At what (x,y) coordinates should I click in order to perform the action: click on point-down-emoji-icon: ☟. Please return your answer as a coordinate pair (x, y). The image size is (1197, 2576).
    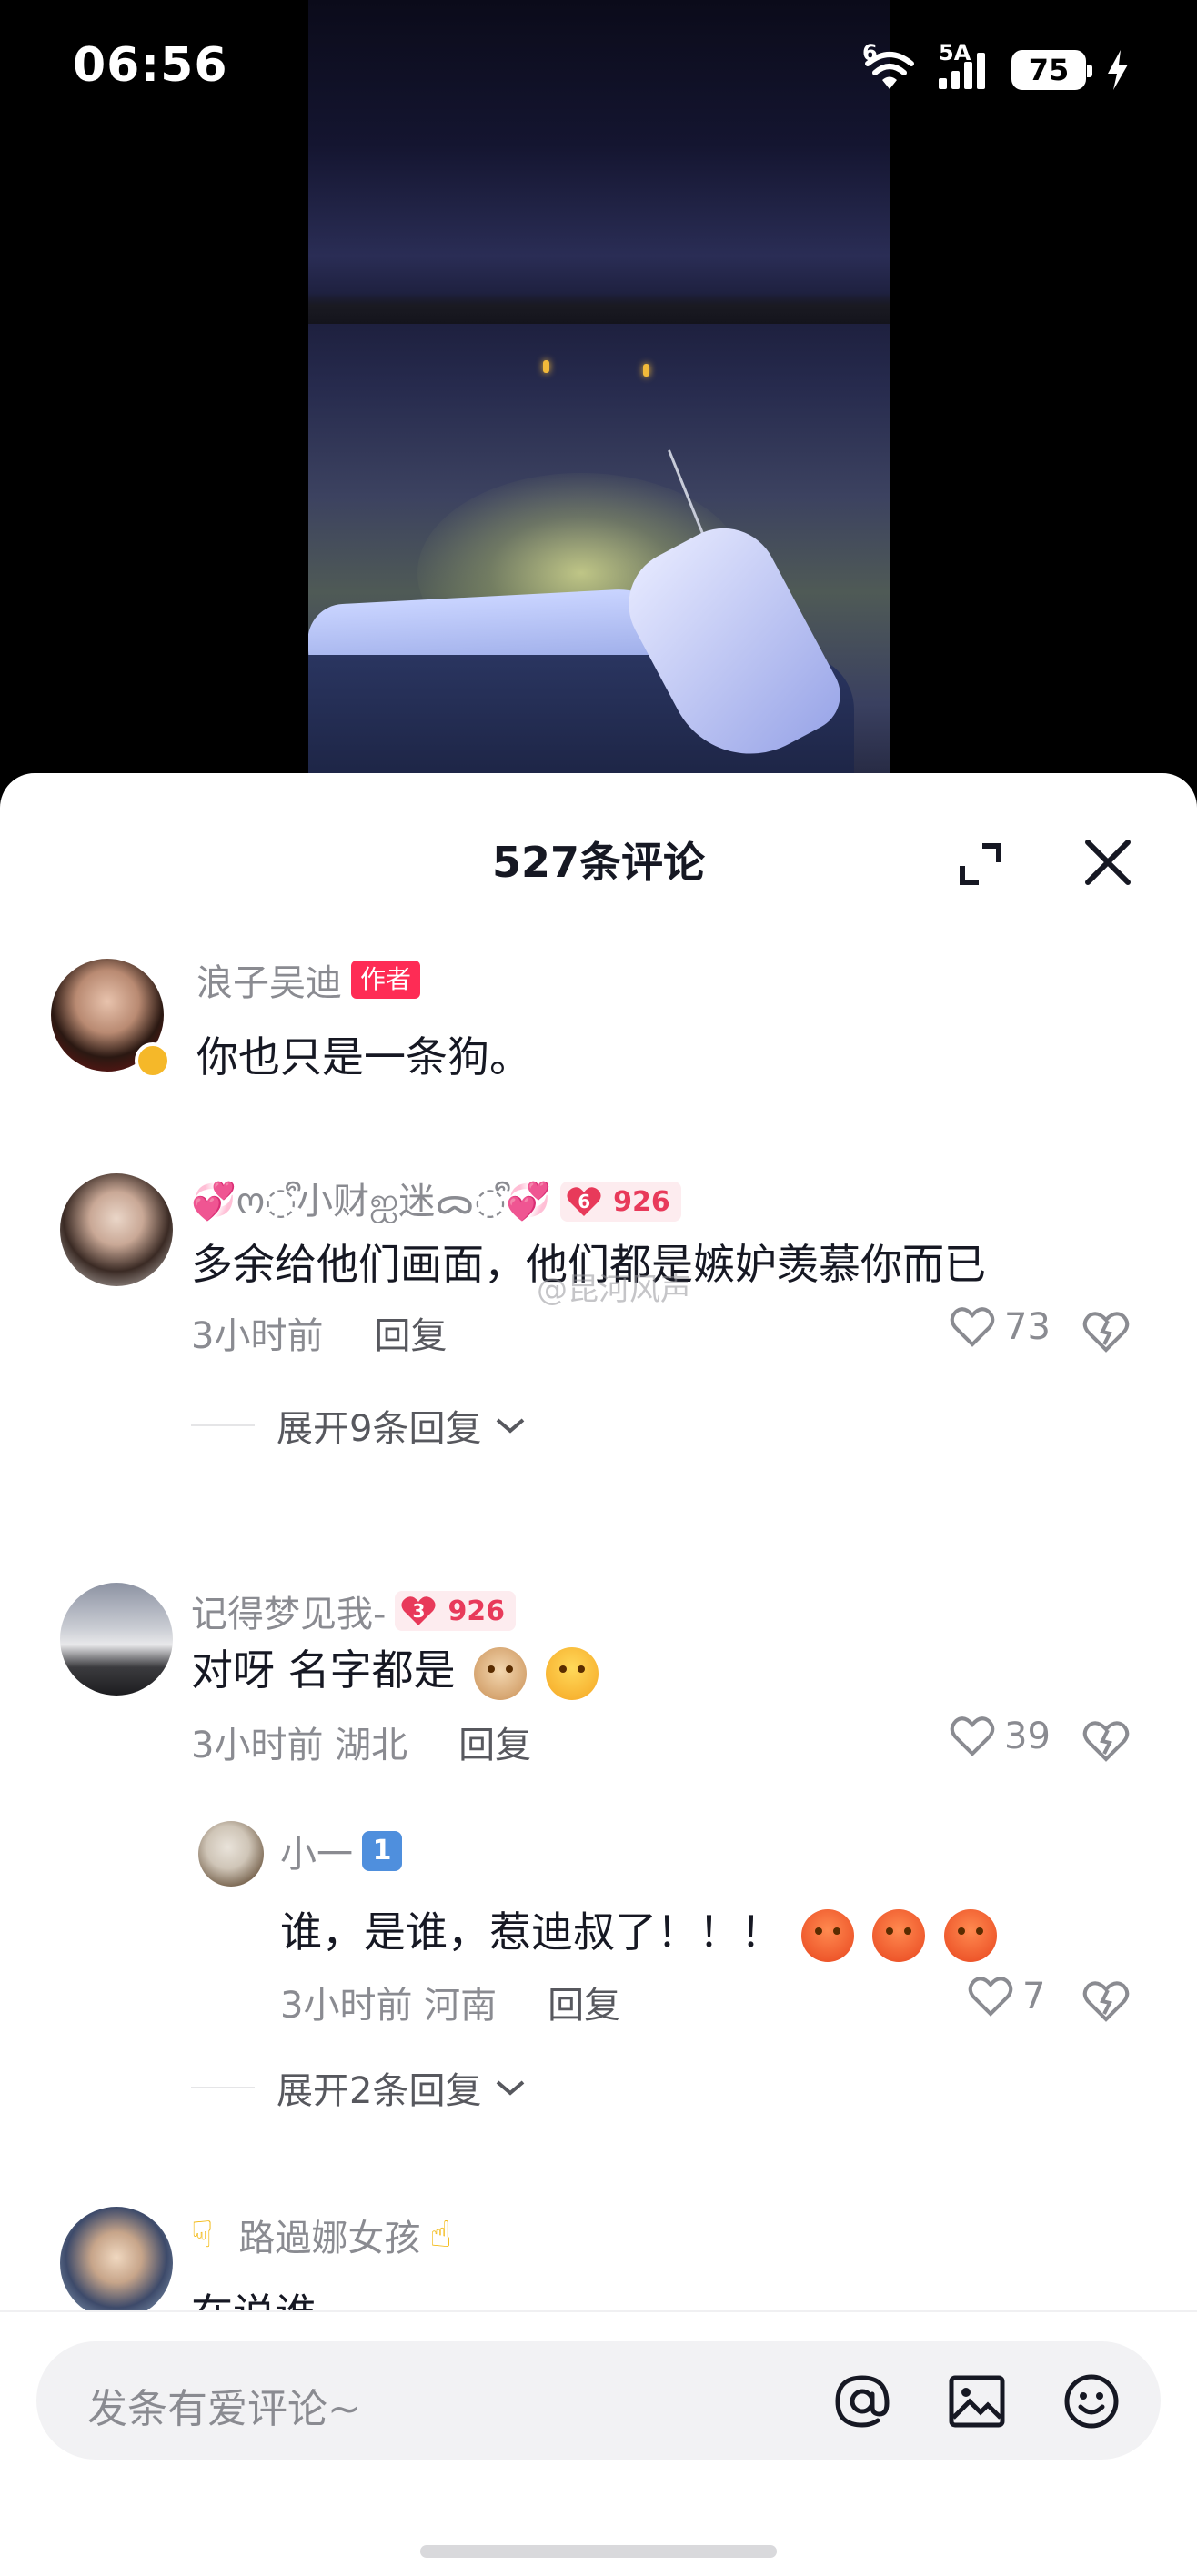
    Looking at the image, I should click on (202, 2235).